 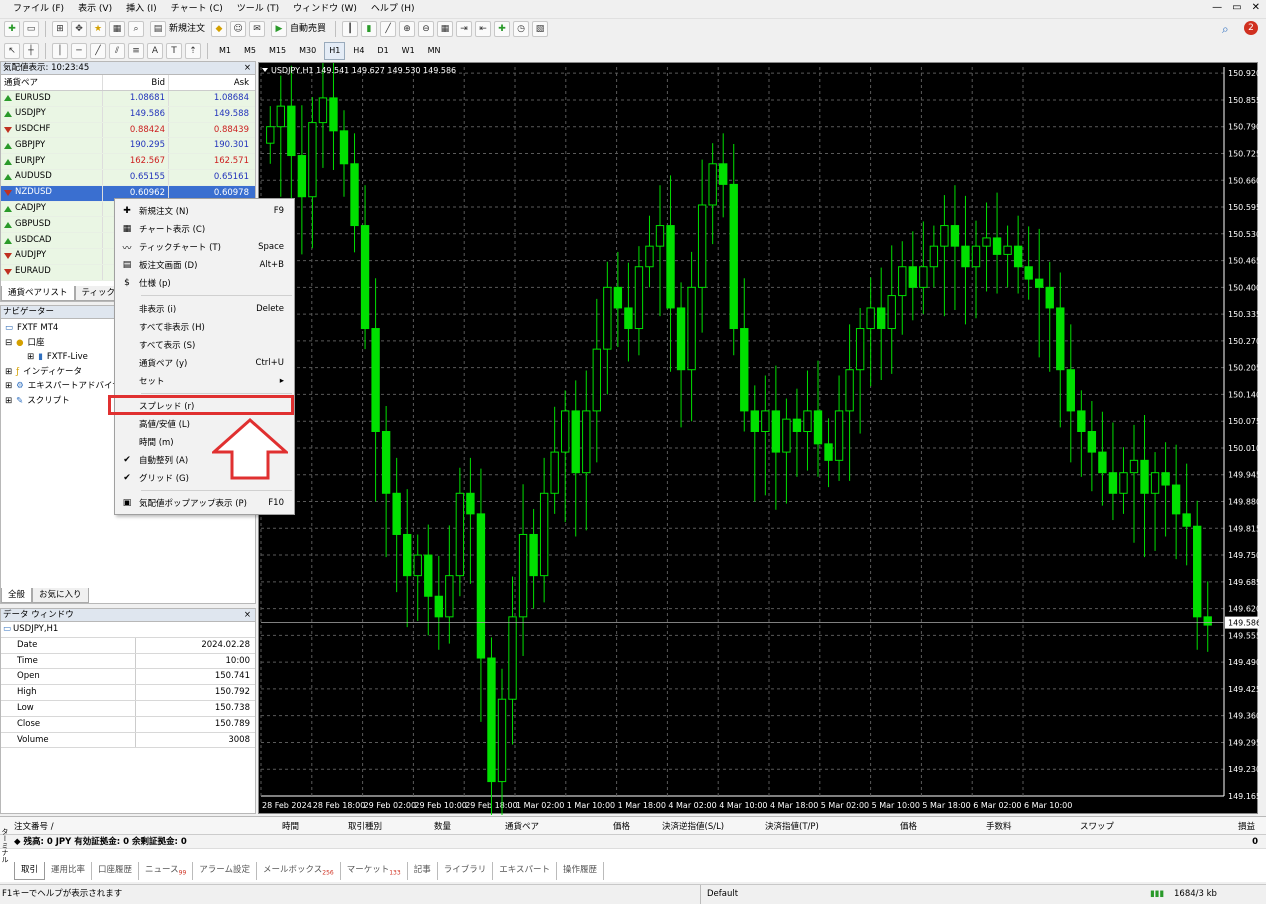 I want to click on trendline-icon: ╱, so click(x=98, y=50).